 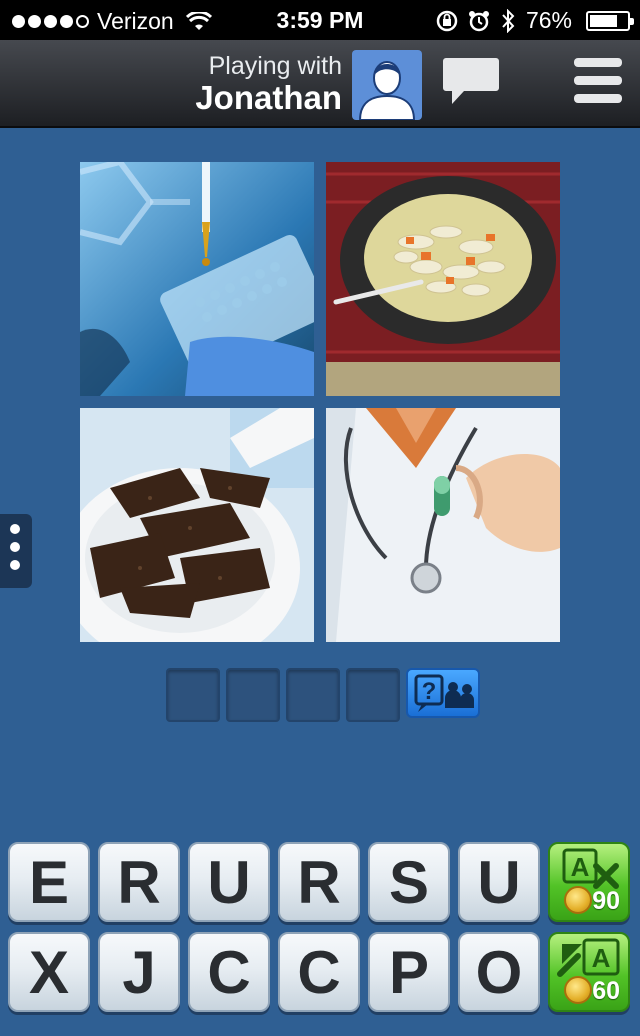 I want to click on playing-with-label: Playing with, so click(x=275, y=66).